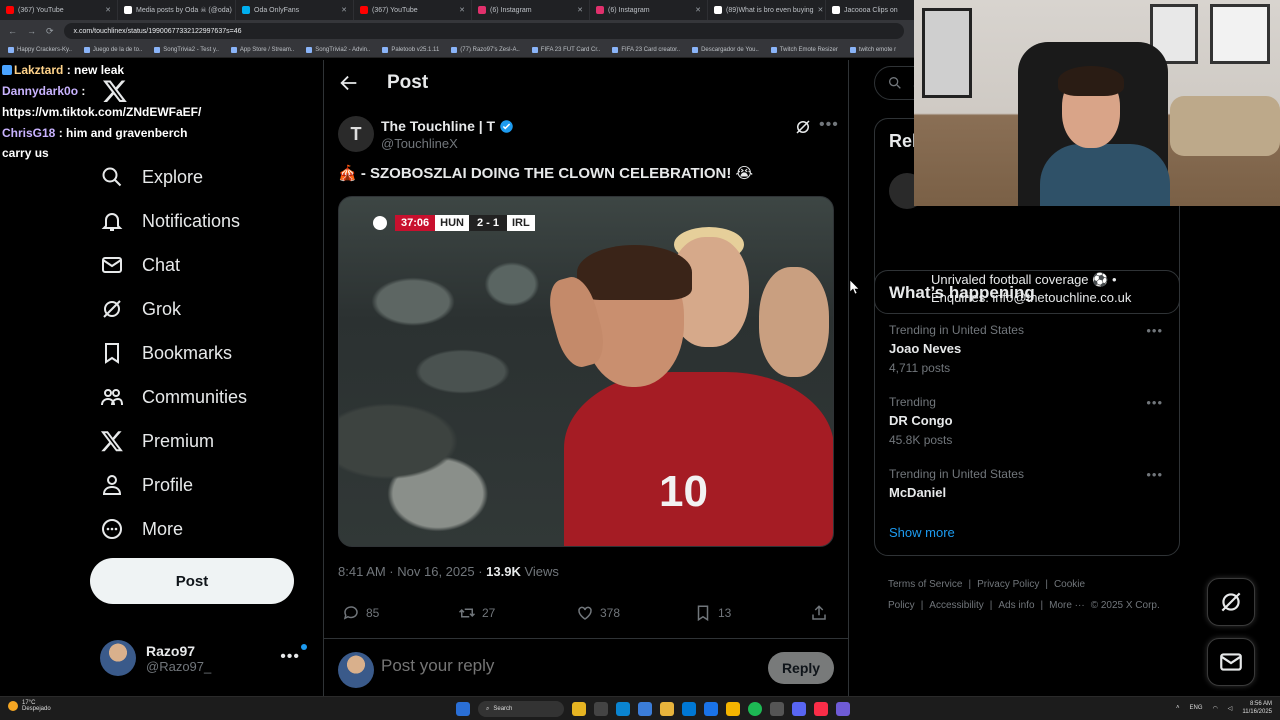 The width and height of the screenshot is (1280, 720). Describe the element at coordinates (141, 529) in the screenshot. I see `nav-item-more: More` at that location.